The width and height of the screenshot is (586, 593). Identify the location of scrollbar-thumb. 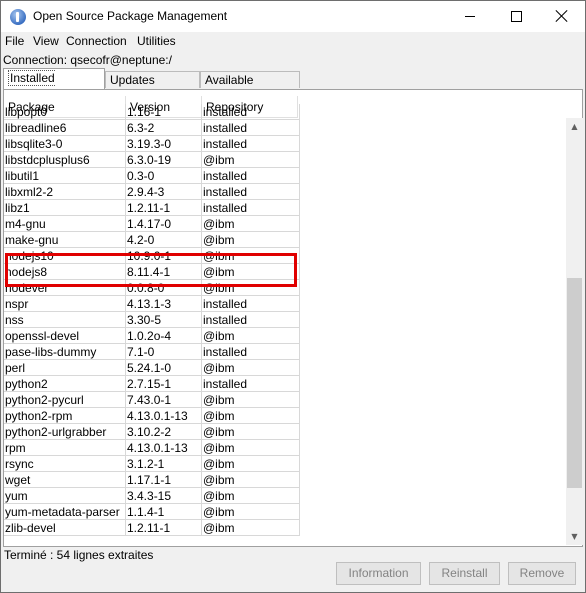
(574, 382).